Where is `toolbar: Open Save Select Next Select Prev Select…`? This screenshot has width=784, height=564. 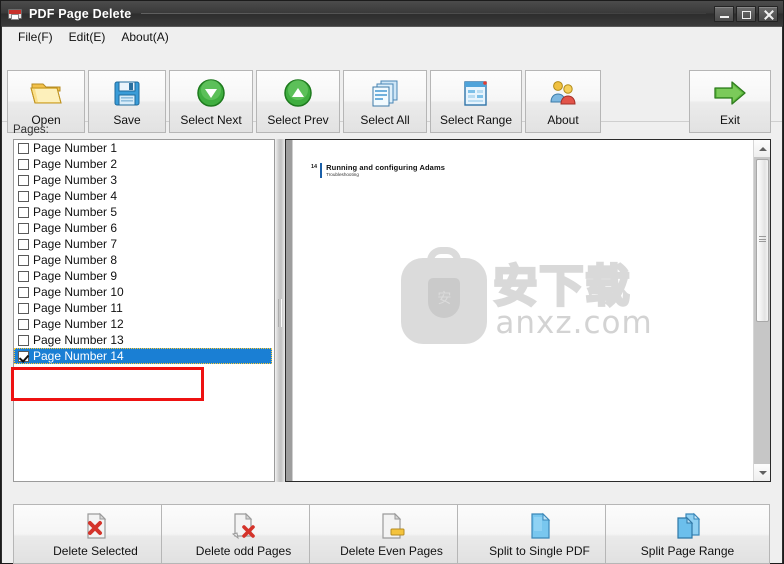 toolbar: Open Save Select Next Select Prev Select… is located at coordinates (392, 90).